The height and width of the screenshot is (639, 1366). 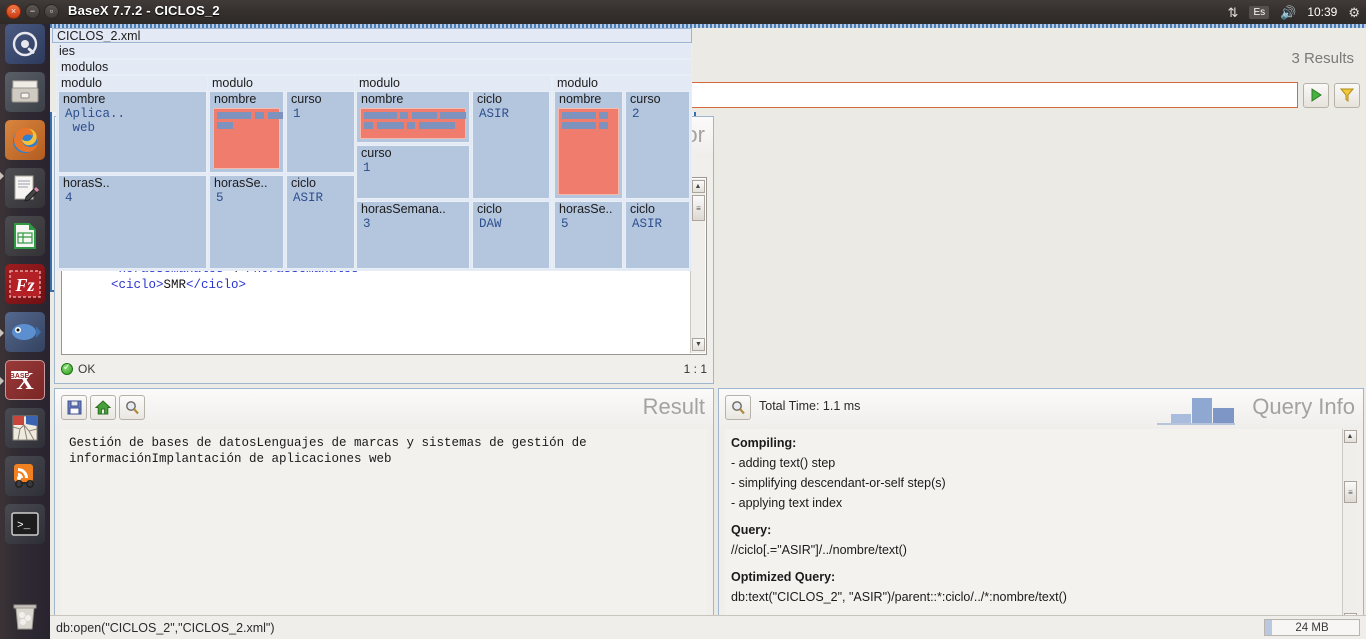 I want to click on launcher-item-terminal: >_, so click(x=25, y=524).